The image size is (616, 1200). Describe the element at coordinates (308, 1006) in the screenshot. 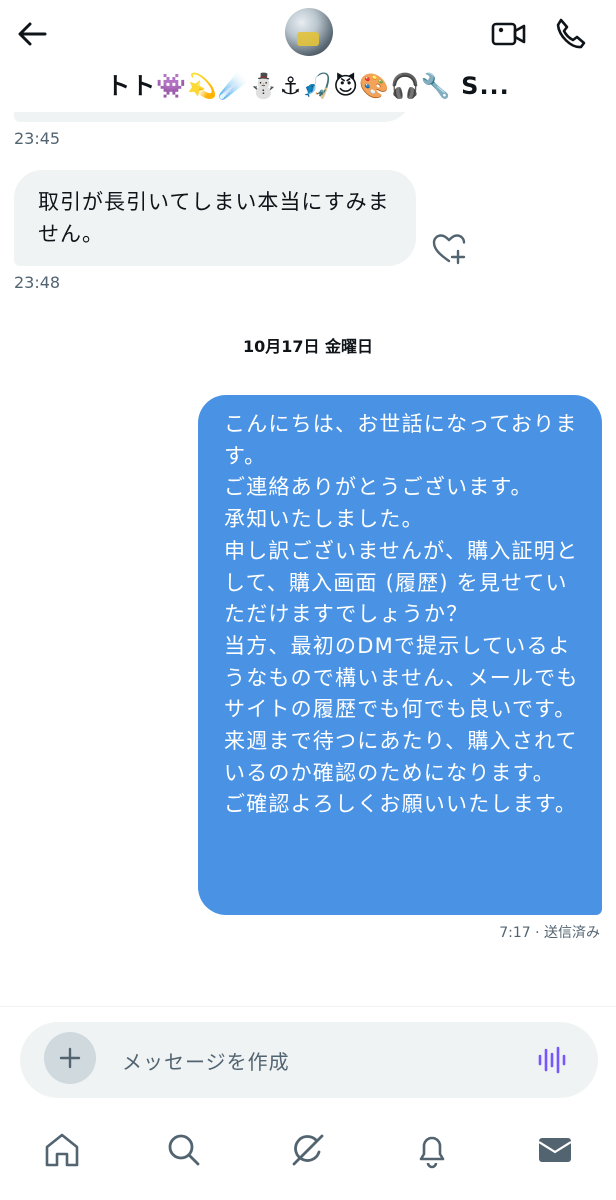

I see `divider` at that location.